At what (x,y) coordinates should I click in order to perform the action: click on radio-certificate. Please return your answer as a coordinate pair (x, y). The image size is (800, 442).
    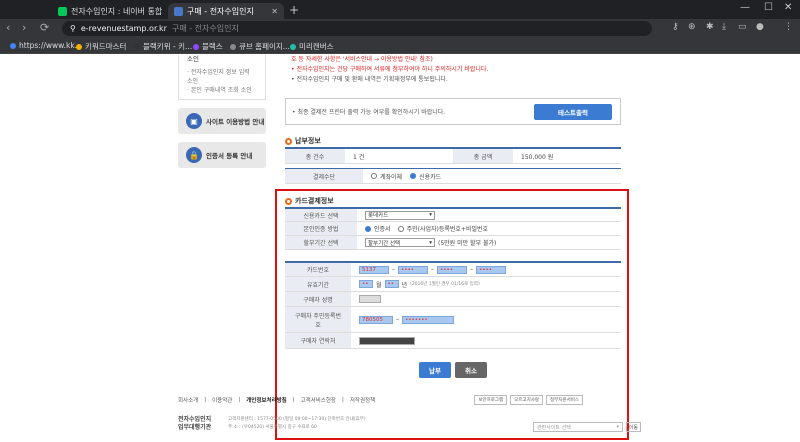
    Looking at the image, I should click on (368, 228).